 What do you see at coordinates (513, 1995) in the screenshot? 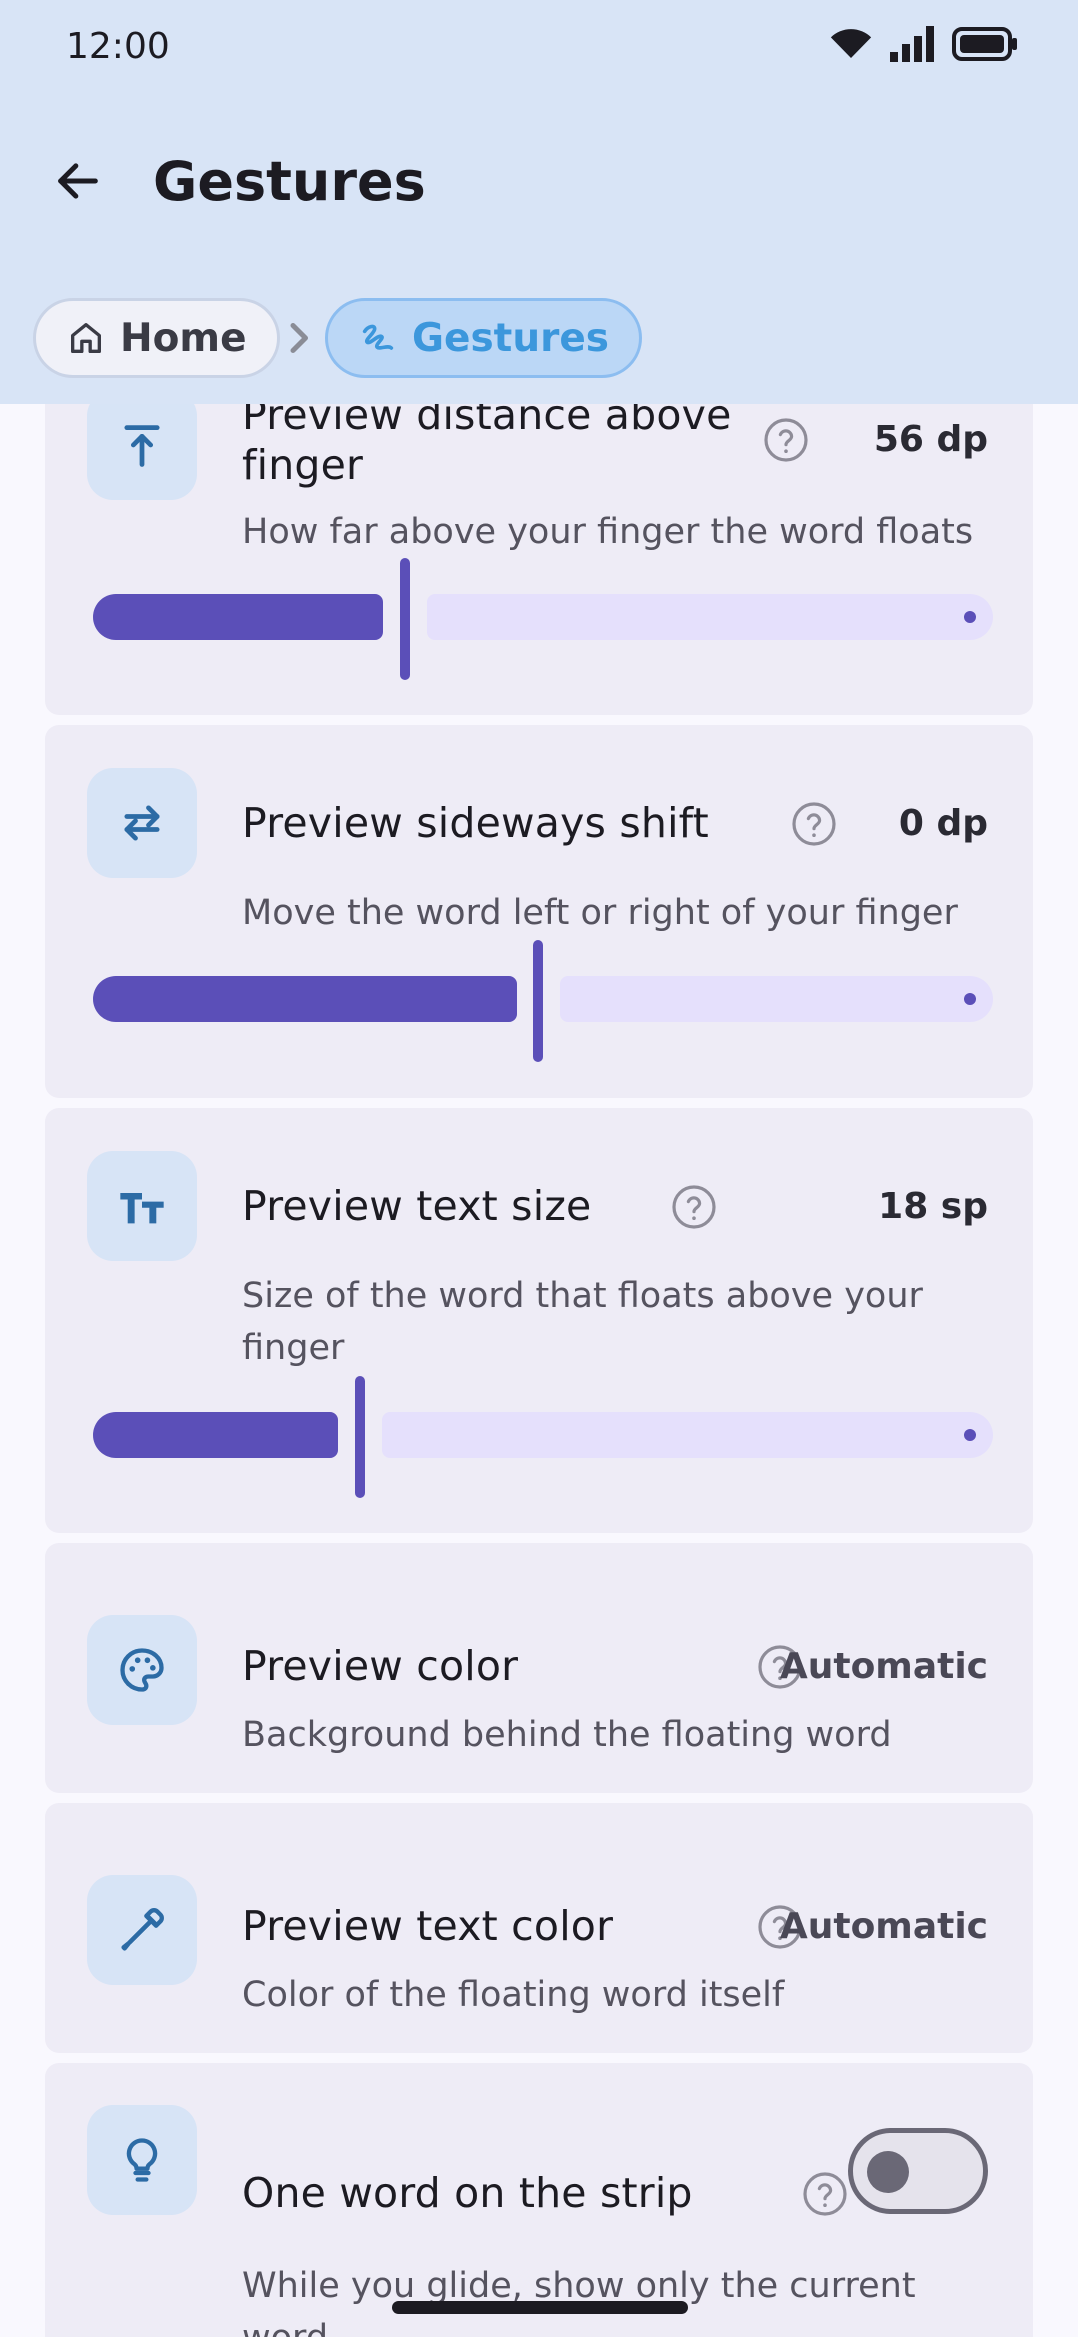
I see `setting-description: Color of the floating word itself` at bounding box center [513, 1995].